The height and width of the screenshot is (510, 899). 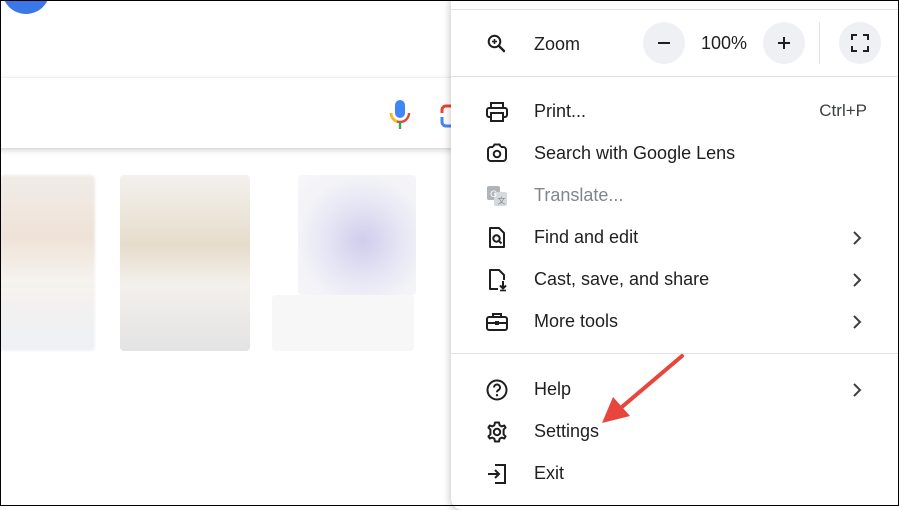 I want to click on plus-icon, so click(x=784, y=43).